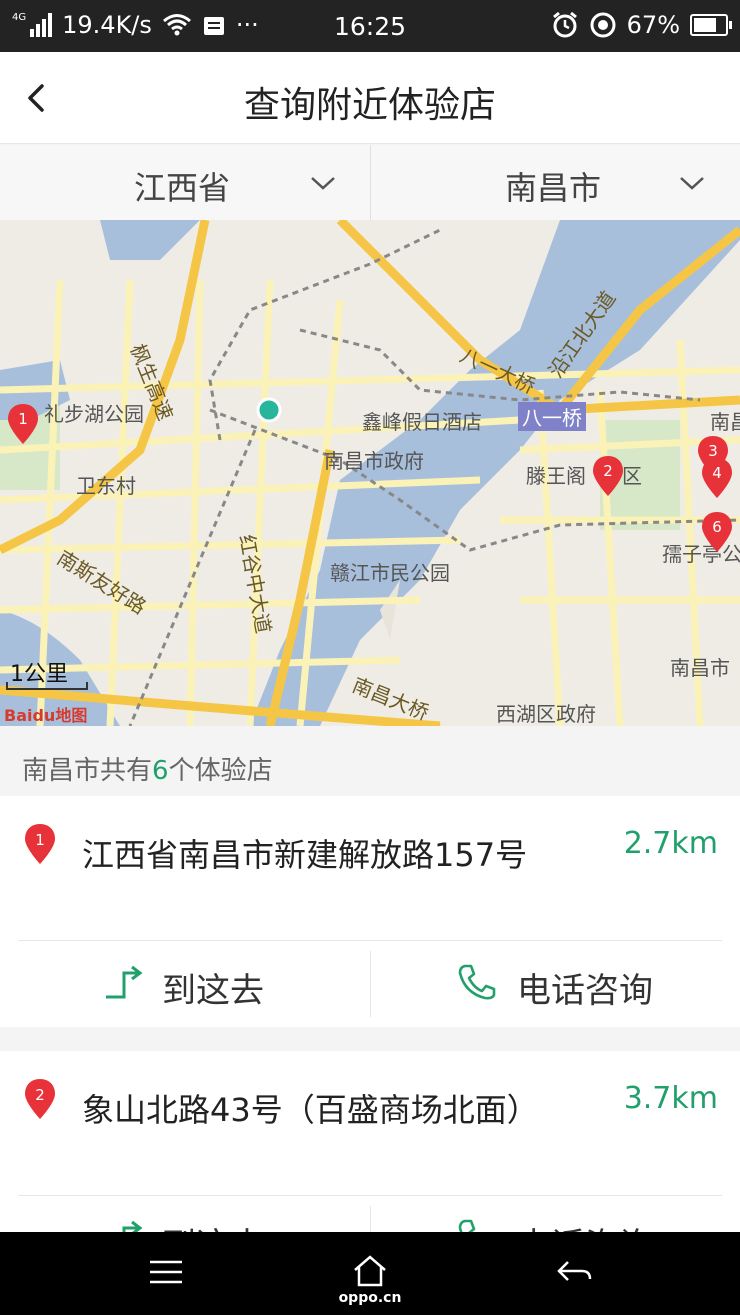  I want to click on alarm-icon, so click(564, 24).